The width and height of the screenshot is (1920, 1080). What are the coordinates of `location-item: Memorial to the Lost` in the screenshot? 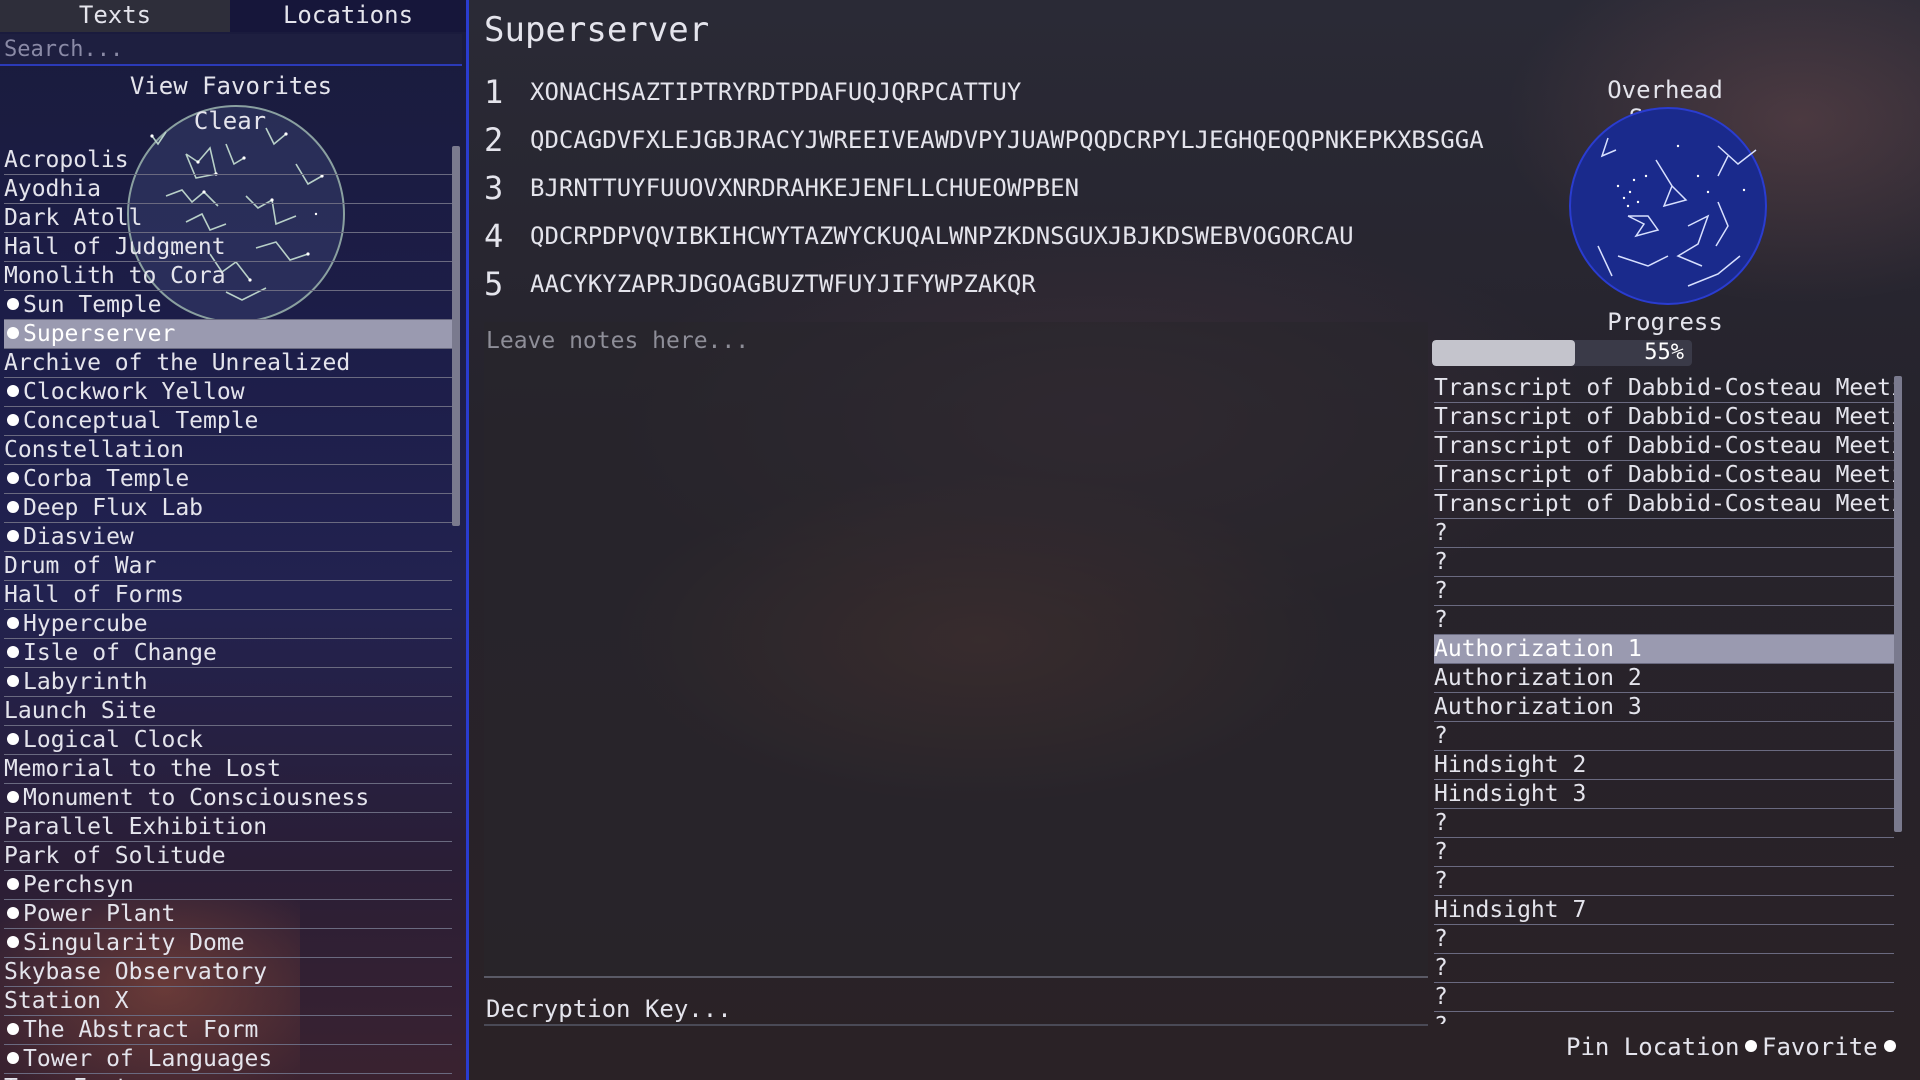 It's located at (228, 769).